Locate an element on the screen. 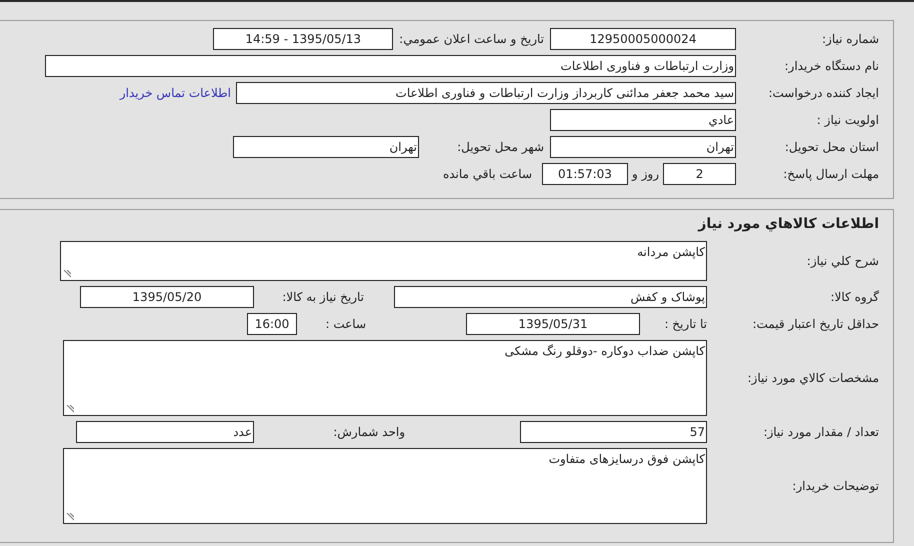 This screenshot has width=914, height=546. priority-field: عادي is located at coordinates (643, 120).